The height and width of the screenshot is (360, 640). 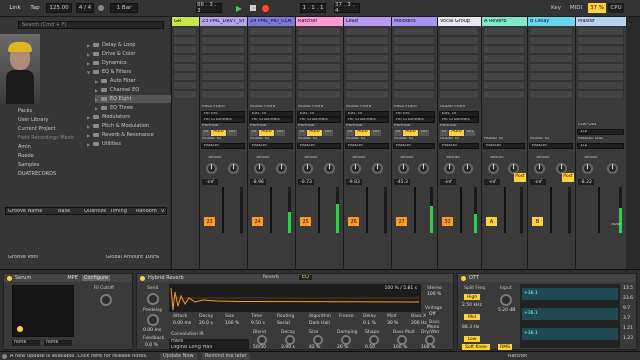 What do you see at coordinates (586, 182) in the screenshot?
I see `volume-readout: -8.22` at bounding box center [586, 182].